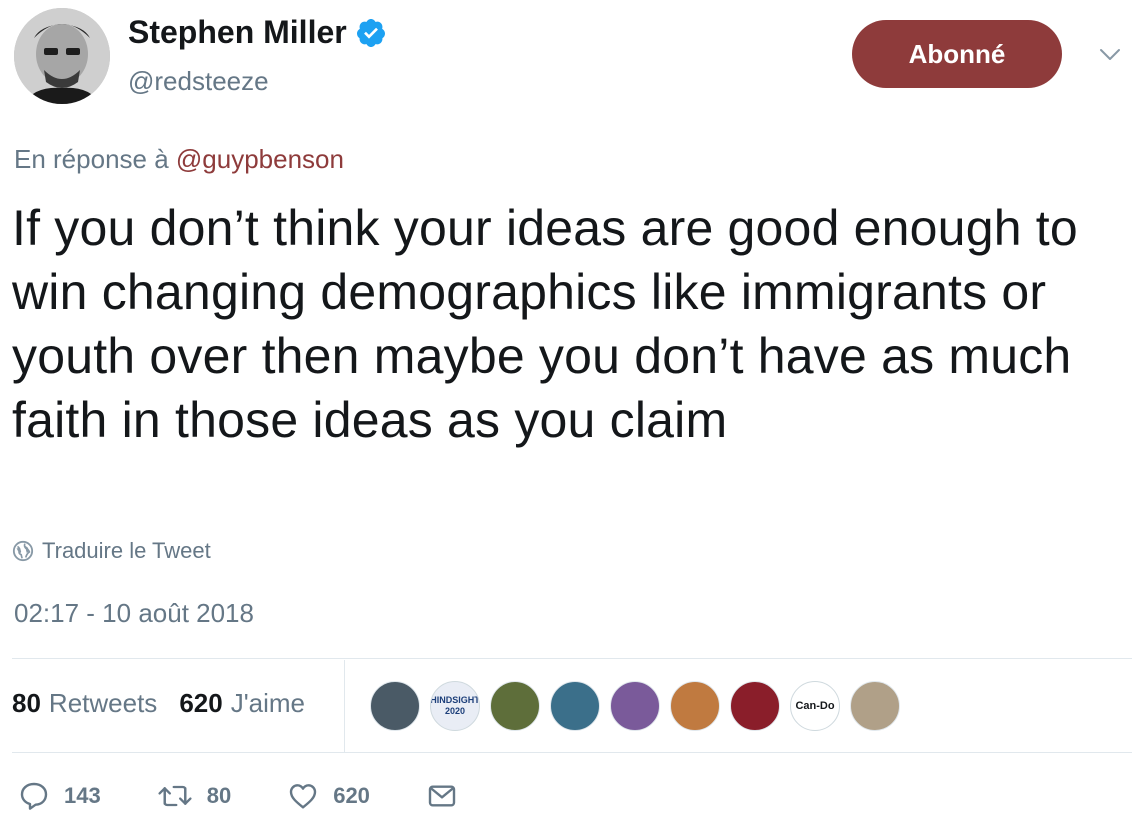 This screenshot has height=822, width=1146. What do you see at coordinates (237, 32) in the screenshot?
I see `display-name: Stephen Miller` at bounding box center [237, 32].